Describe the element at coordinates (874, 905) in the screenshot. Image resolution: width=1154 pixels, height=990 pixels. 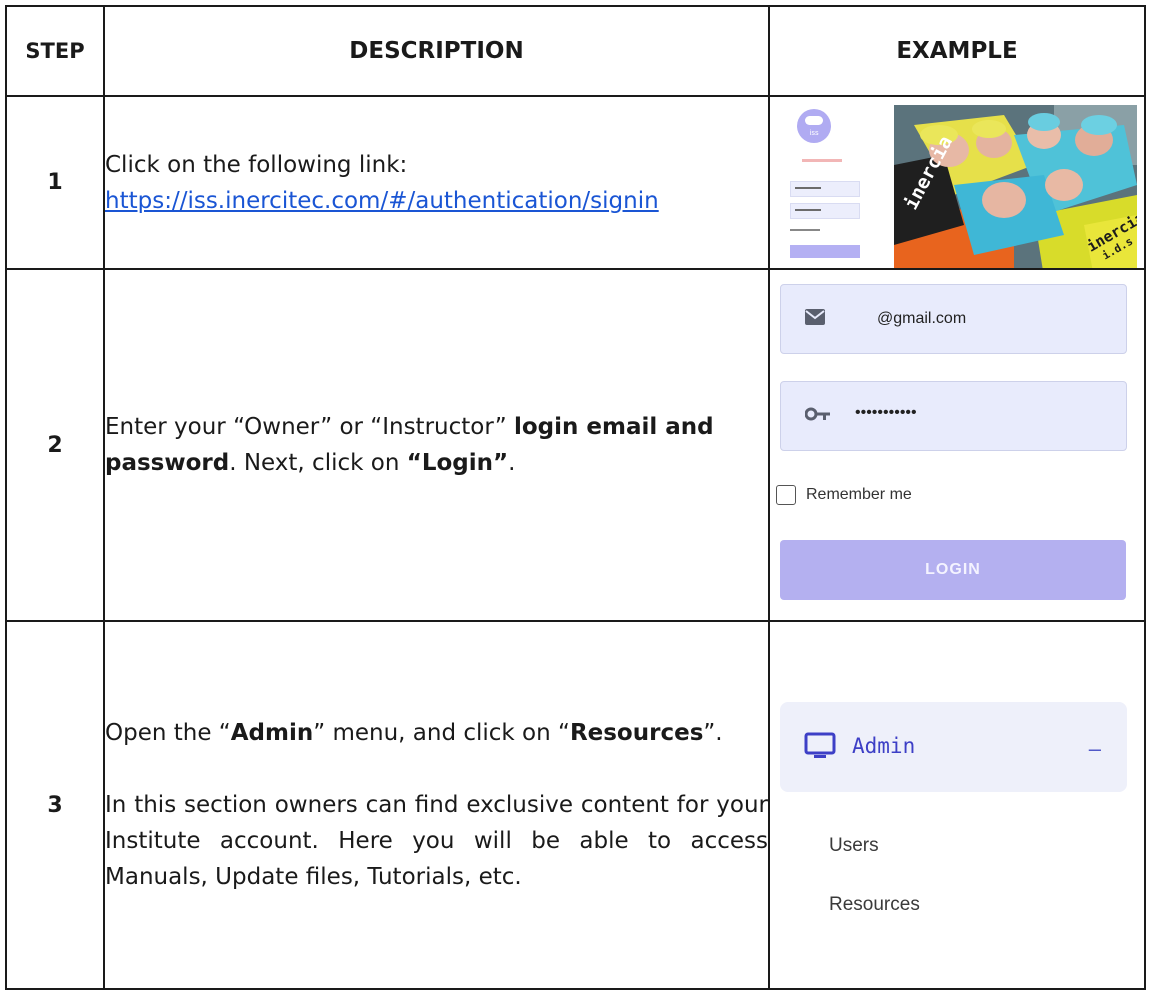
I see `menu-item-resources: Resources` at that location.